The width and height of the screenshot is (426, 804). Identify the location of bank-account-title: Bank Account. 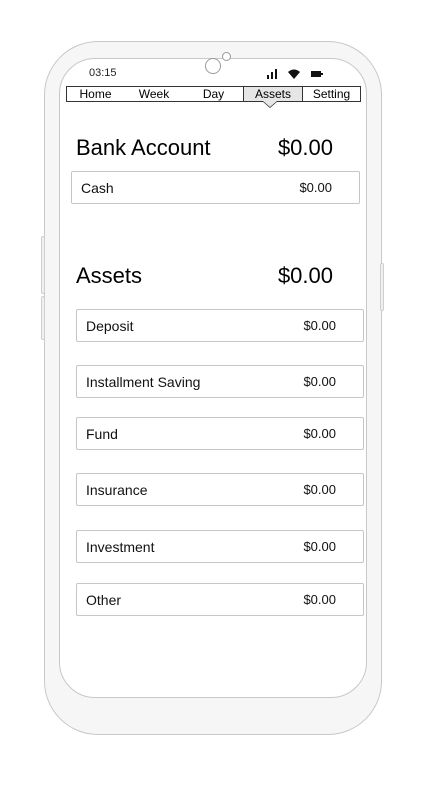
(143, 147).